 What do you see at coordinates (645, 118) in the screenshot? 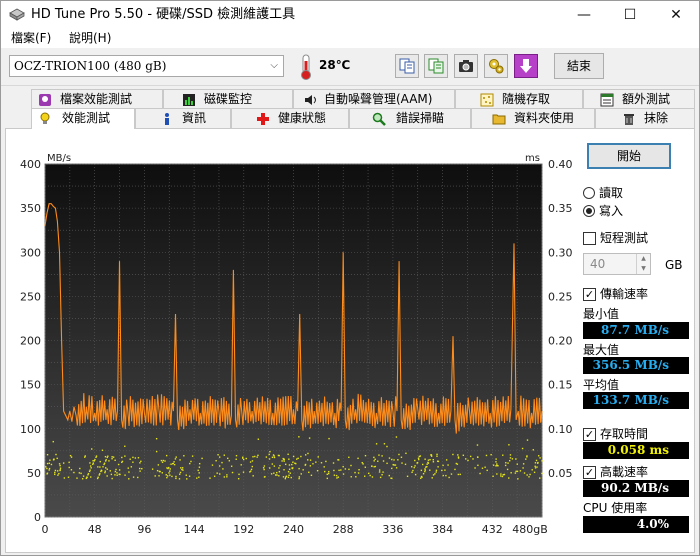
I see `tab-erase: 抹除` at bounding box center [645, 118].